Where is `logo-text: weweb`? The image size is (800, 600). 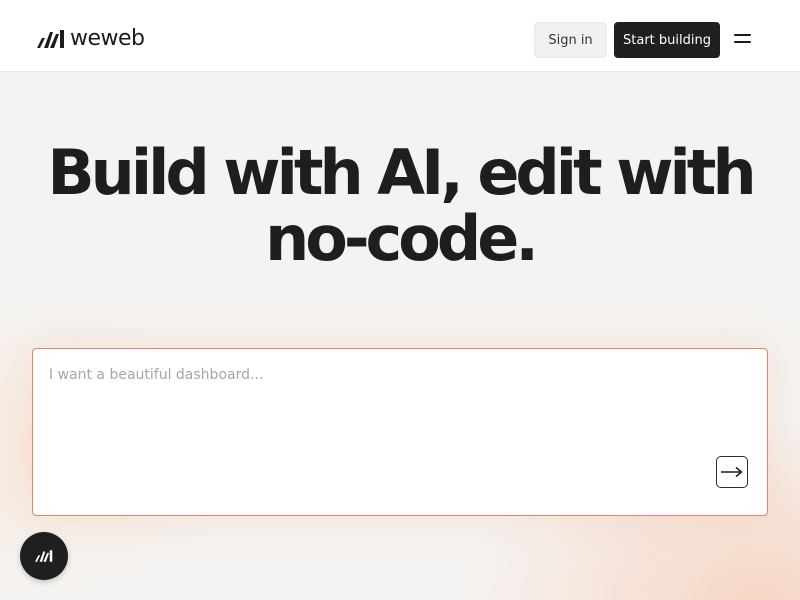
logo-text: weweb is located at coordinates (107, 38).